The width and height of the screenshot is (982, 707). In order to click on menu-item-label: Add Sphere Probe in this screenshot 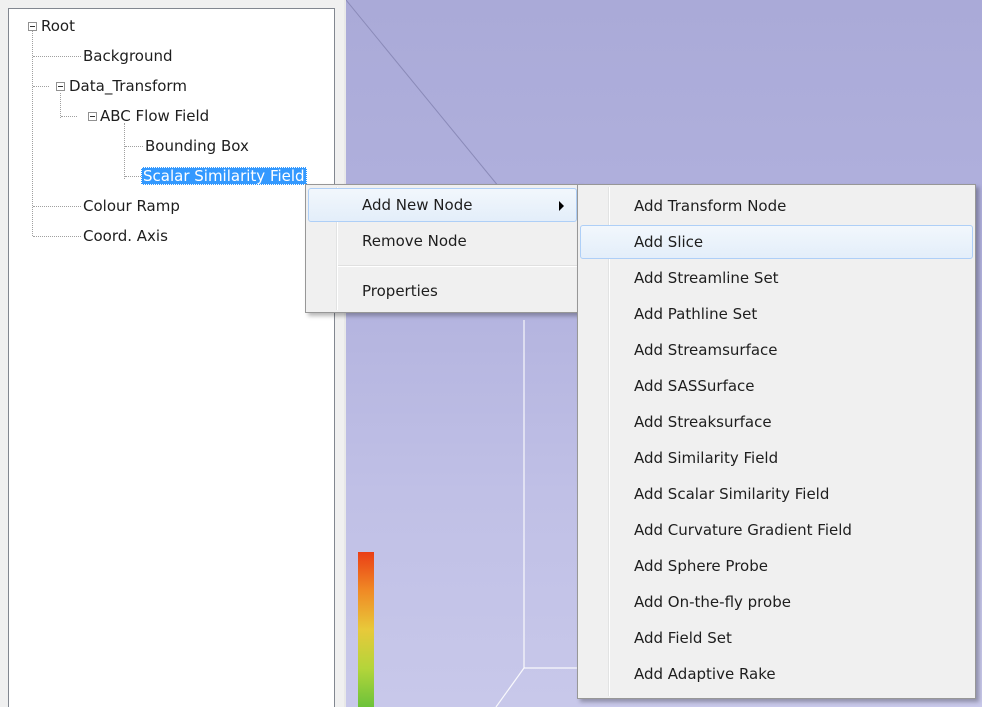, I will do `click(701, 566)`.